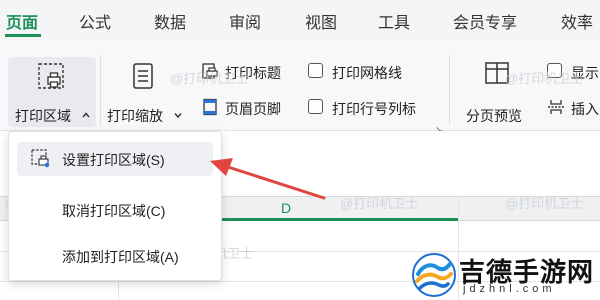 This screenshot has width=600, height=300. Describe the element at coordinates (315, 70) in the screenshot. I see `gridlines-checkbox-box` at that location.